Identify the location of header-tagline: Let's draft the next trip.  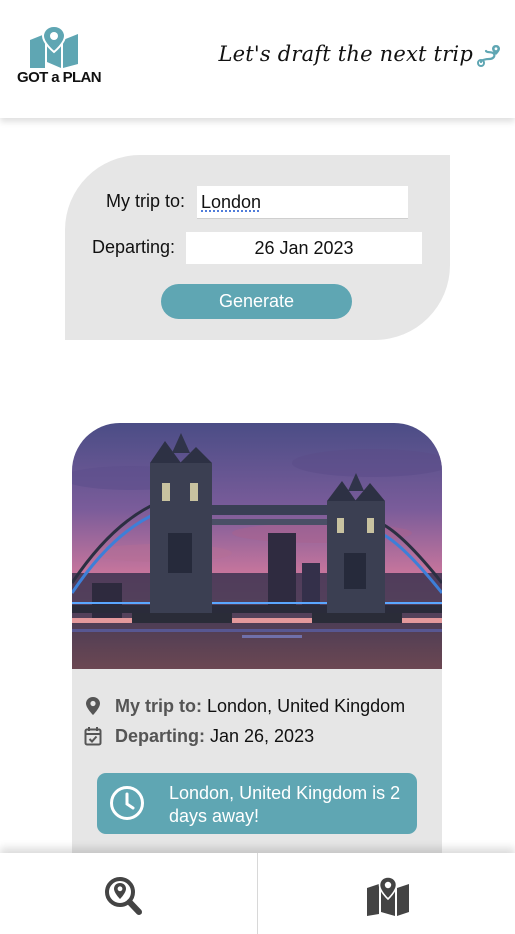
(345, 54).